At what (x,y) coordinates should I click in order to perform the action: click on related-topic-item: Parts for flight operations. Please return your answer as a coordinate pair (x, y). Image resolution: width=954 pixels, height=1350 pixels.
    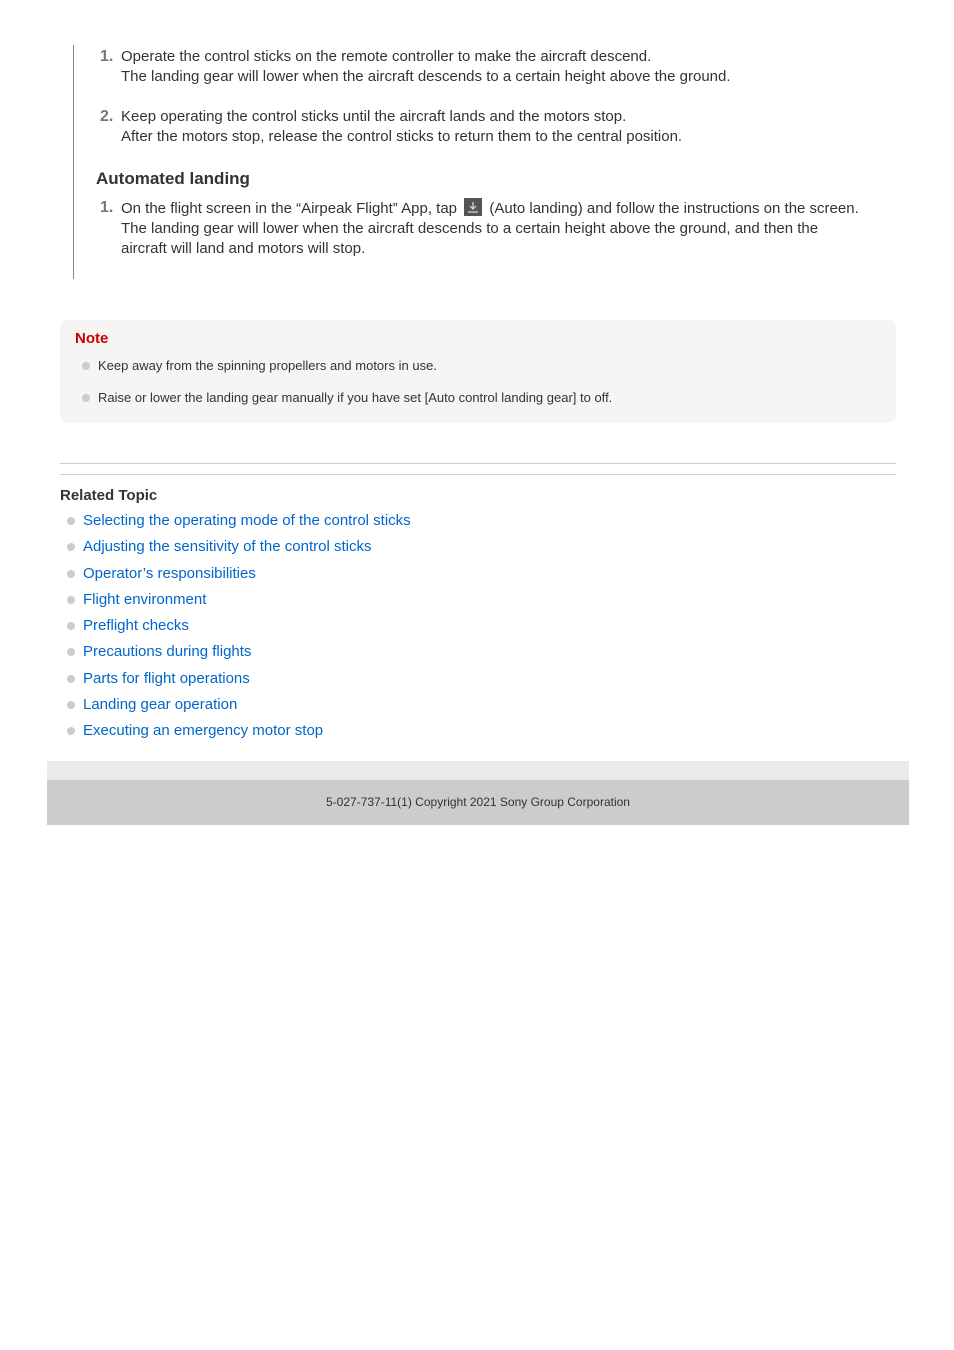
    Looking at the image, I should click on (239, 681).